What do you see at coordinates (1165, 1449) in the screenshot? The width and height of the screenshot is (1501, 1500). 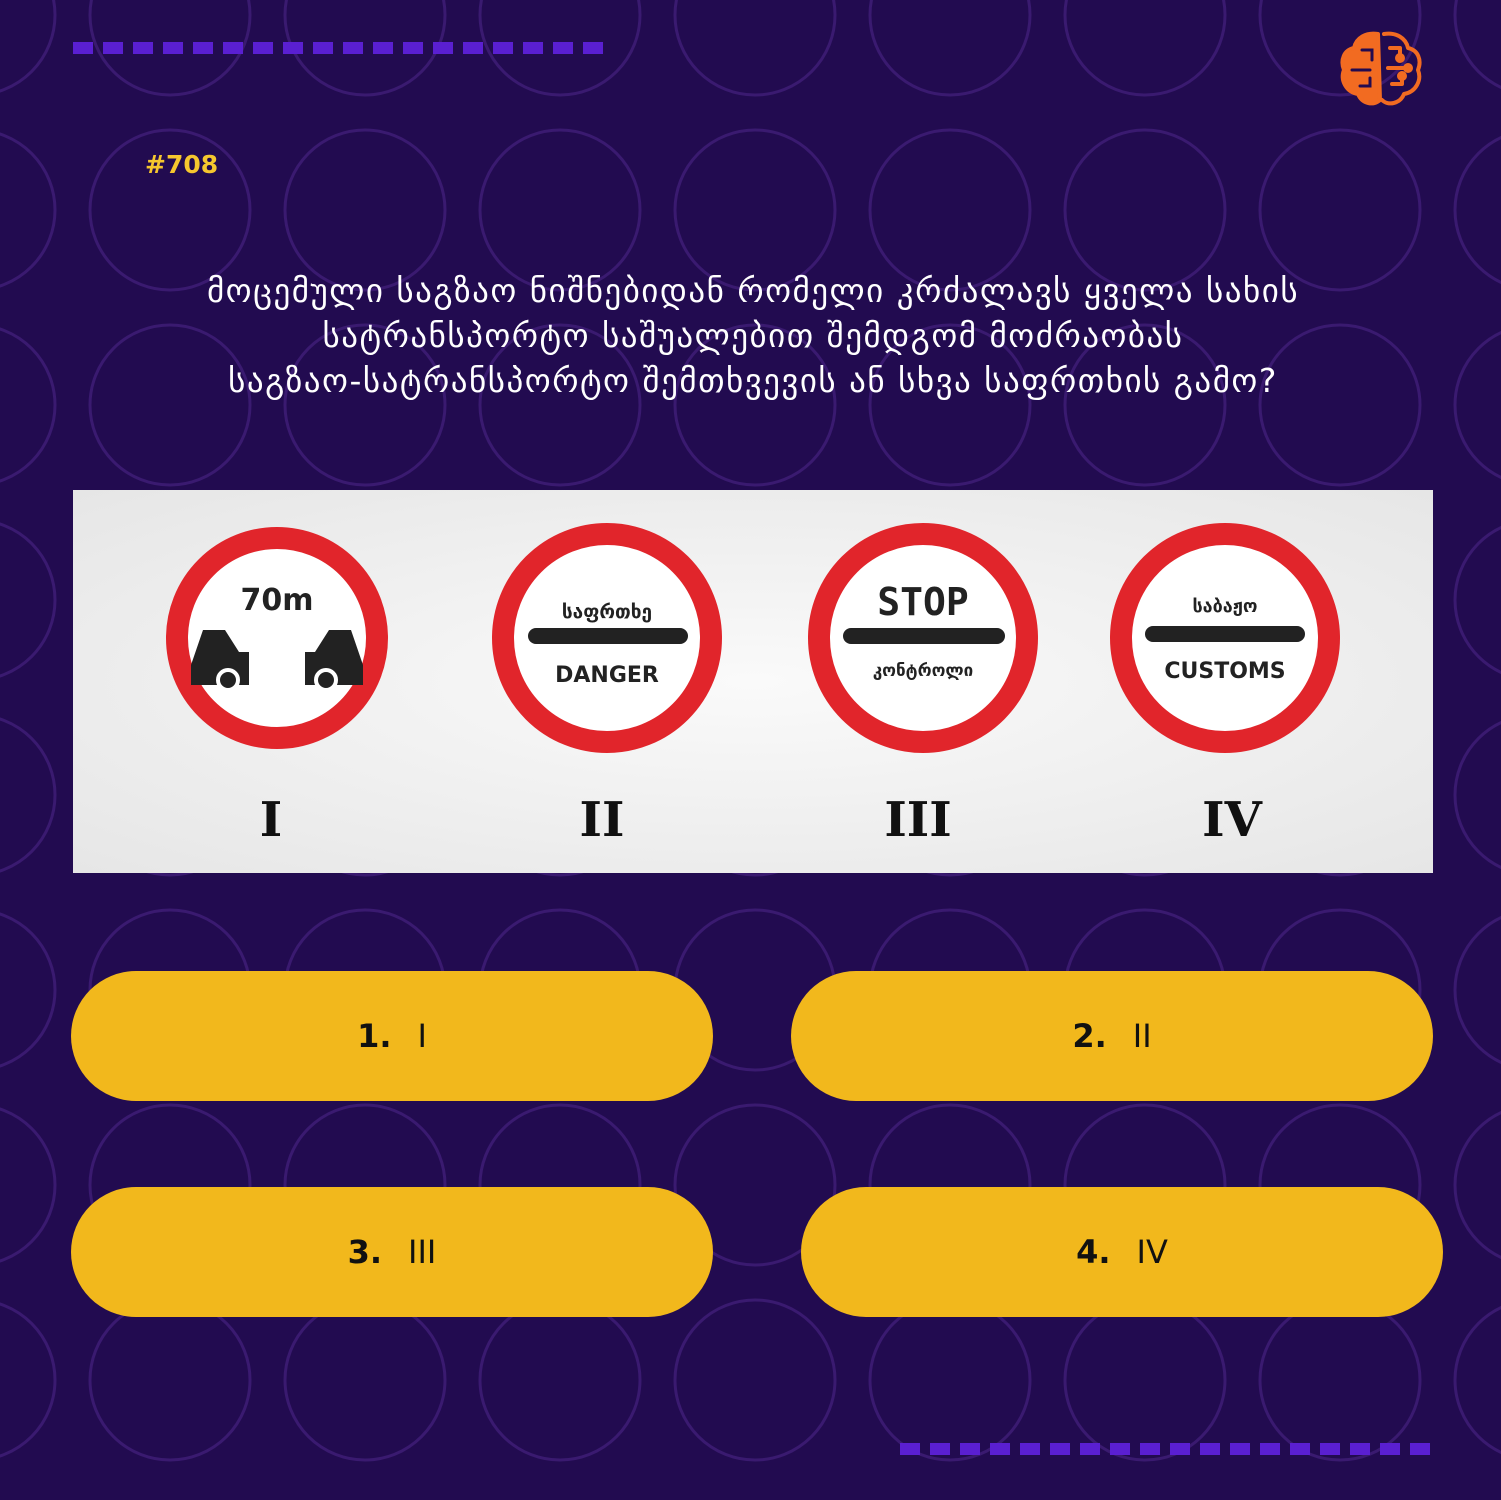 I see `bottom-dash-decoration` at bounding box center [1165, 1449].